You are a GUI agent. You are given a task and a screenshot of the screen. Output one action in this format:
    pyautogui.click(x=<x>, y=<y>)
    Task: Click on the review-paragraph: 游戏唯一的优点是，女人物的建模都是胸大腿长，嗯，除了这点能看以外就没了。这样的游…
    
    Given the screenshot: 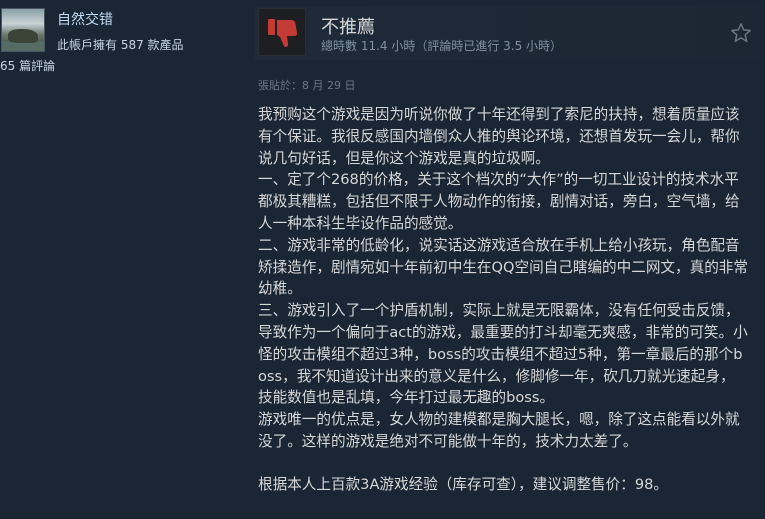 What is the action you would take?
    pyautogui.click(x=499, y=430)
    